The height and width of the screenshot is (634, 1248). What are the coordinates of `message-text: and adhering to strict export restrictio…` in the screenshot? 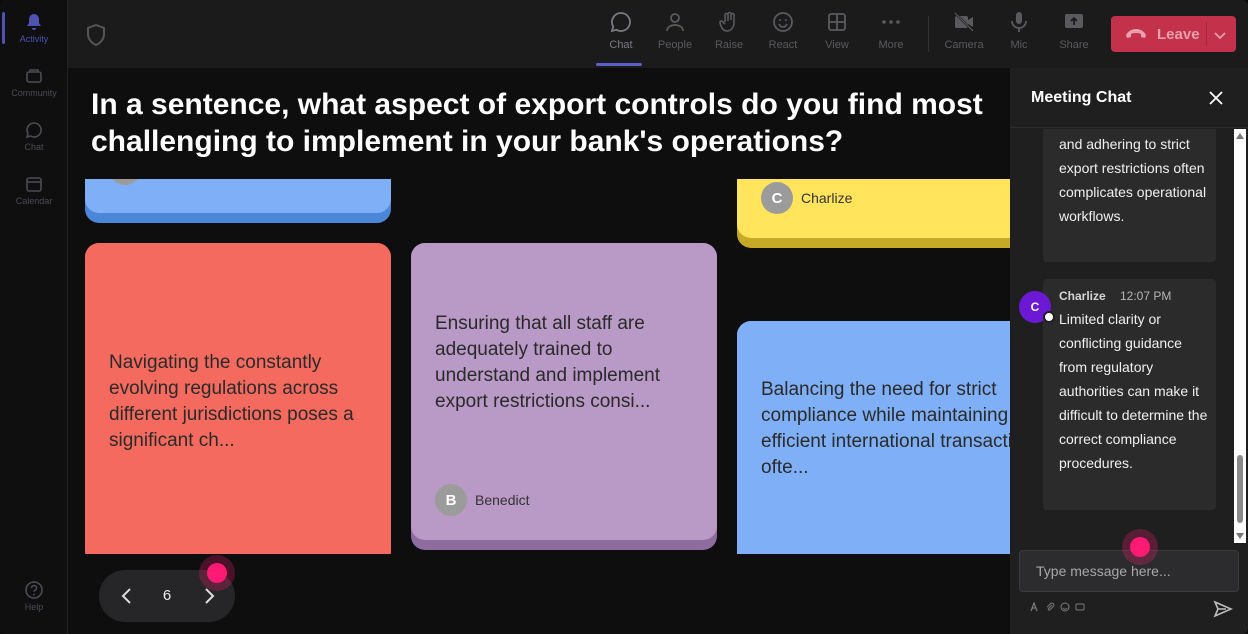 It's located at (1133, 180).